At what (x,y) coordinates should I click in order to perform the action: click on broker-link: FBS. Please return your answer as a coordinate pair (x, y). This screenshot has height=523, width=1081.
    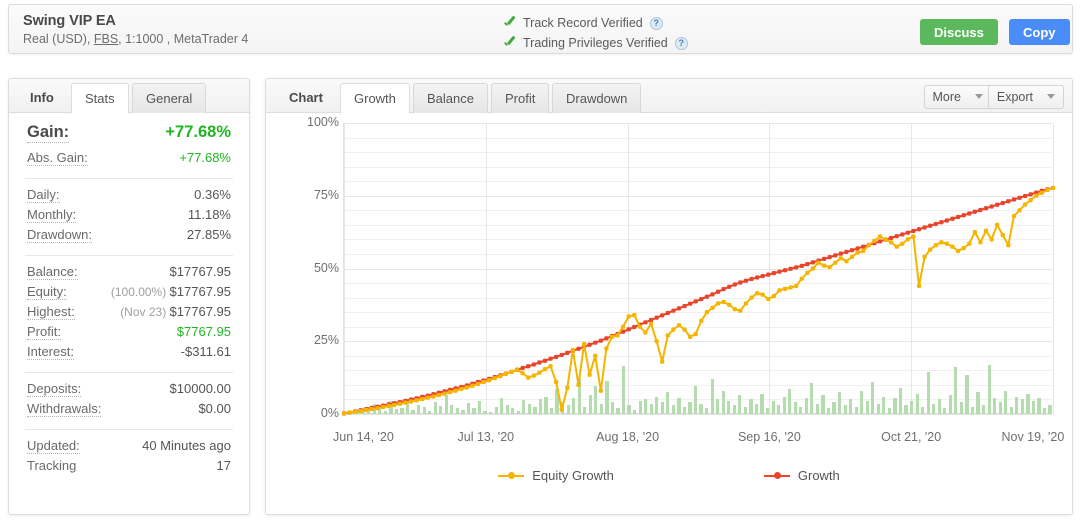
    Looking at the image, I should click on (106, 39).